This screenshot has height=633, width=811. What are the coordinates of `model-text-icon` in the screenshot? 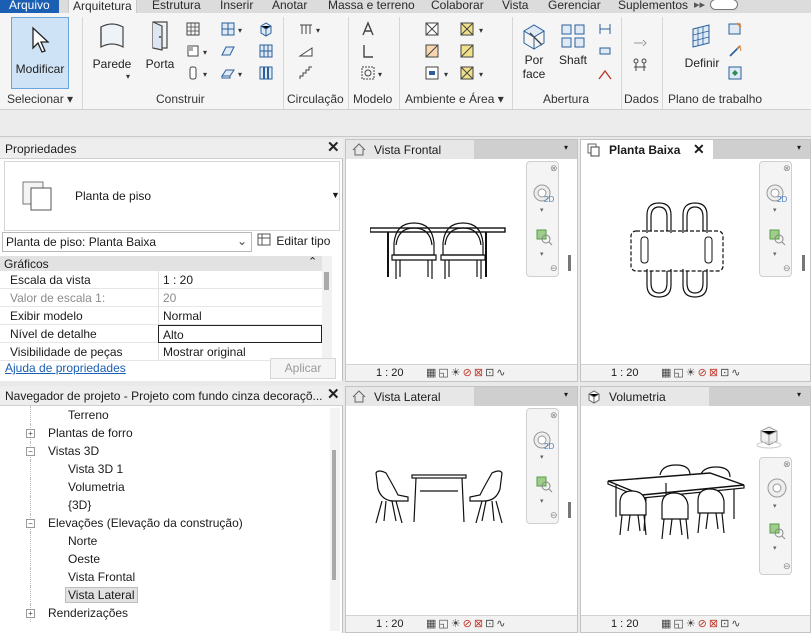 It's located at (368, 29).